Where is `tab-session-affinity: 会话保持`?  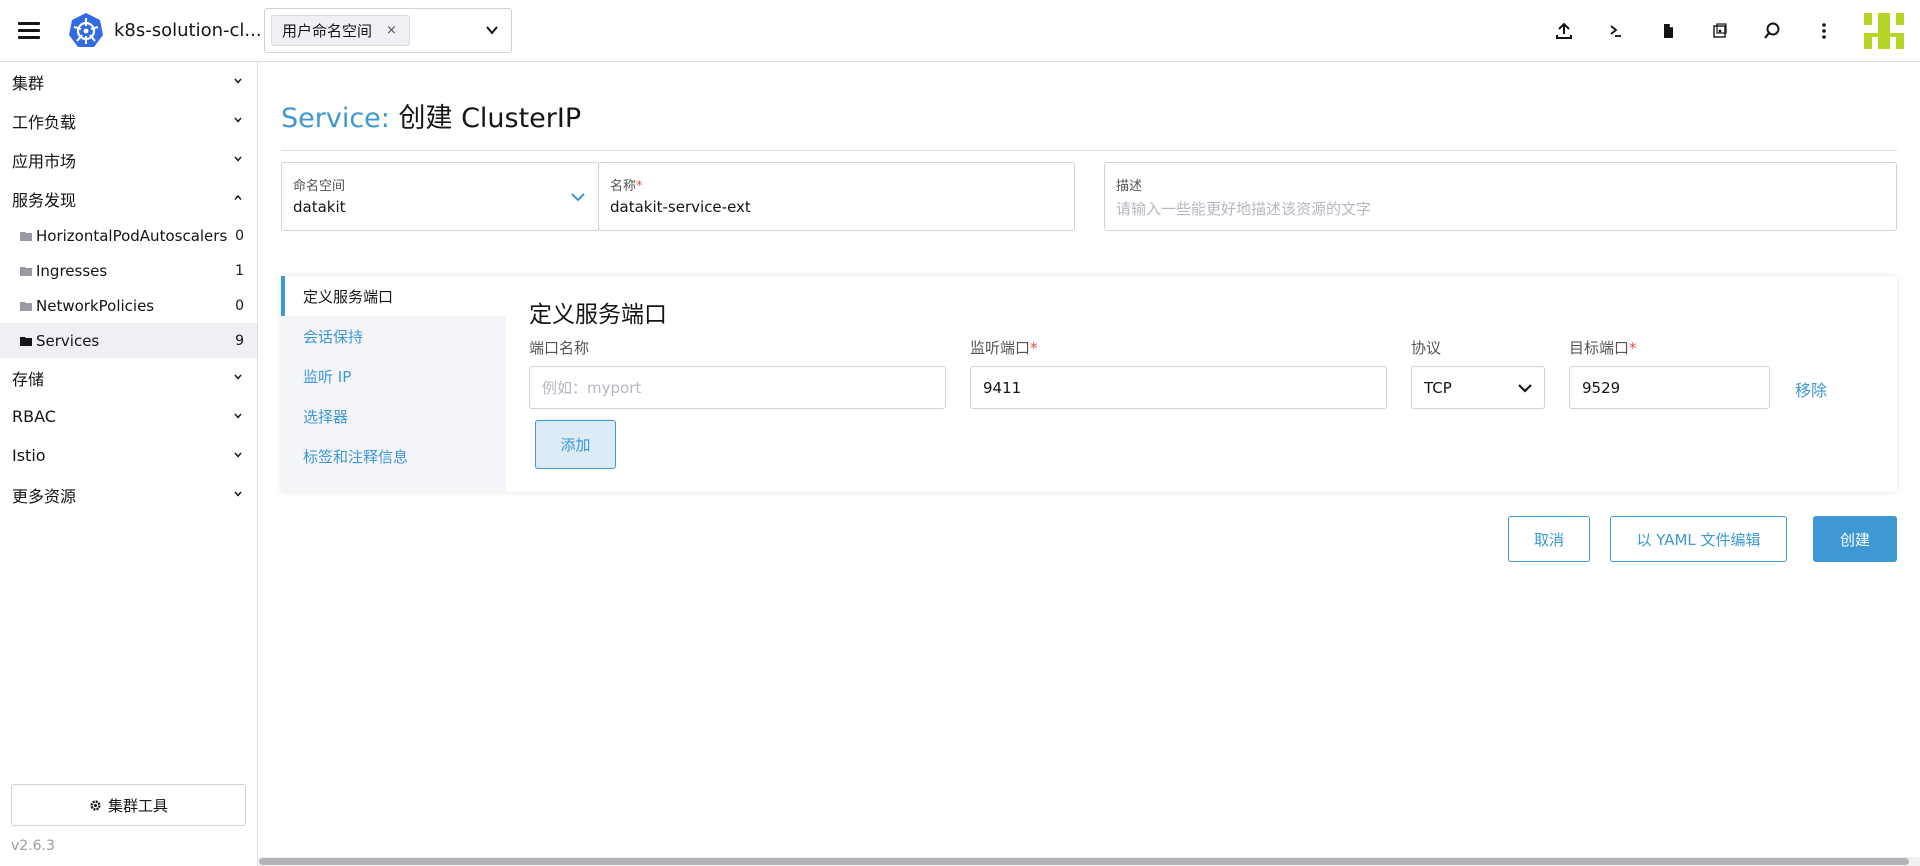 tab-session-affinity: 会话保持 is located at coordinates (393, 336).